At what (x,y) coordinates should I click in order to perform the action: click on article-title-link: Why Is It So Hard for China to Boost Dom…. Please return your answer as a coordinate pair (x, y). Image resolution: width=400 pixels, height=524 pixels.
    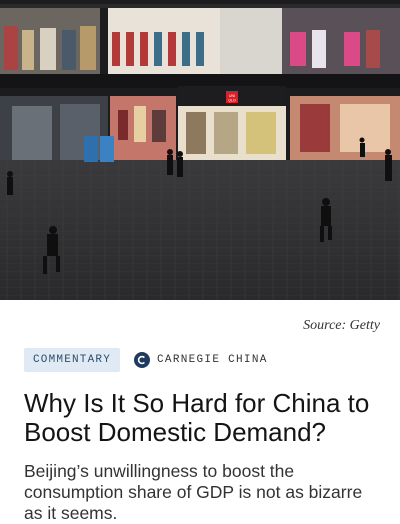
    Looking at the image, I should click on (196, 417).